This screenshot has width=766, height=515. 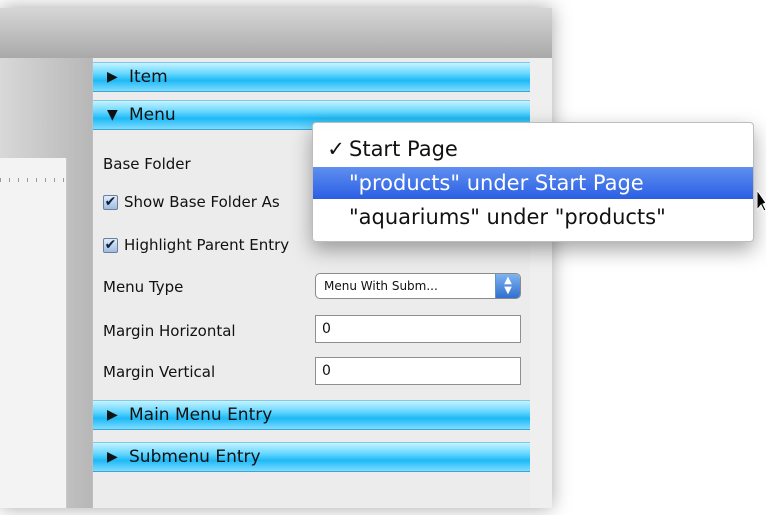 What do you see at coordinates (202, 202) in the screenshot?
I see `show-base-folder-label: Show Base Folder As` at bounding box center [202, 202].